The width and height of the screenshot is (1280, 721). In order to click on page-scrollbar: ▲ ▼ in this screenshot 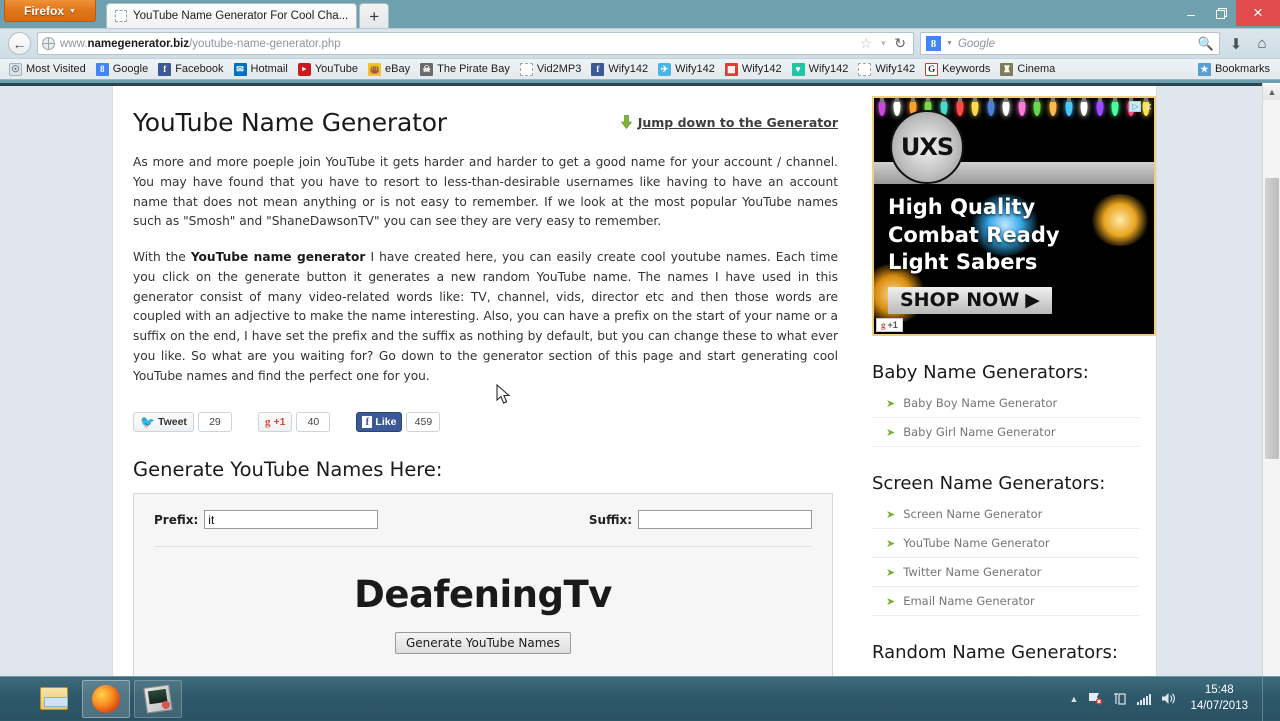, I will do `click(1271, 387)`.